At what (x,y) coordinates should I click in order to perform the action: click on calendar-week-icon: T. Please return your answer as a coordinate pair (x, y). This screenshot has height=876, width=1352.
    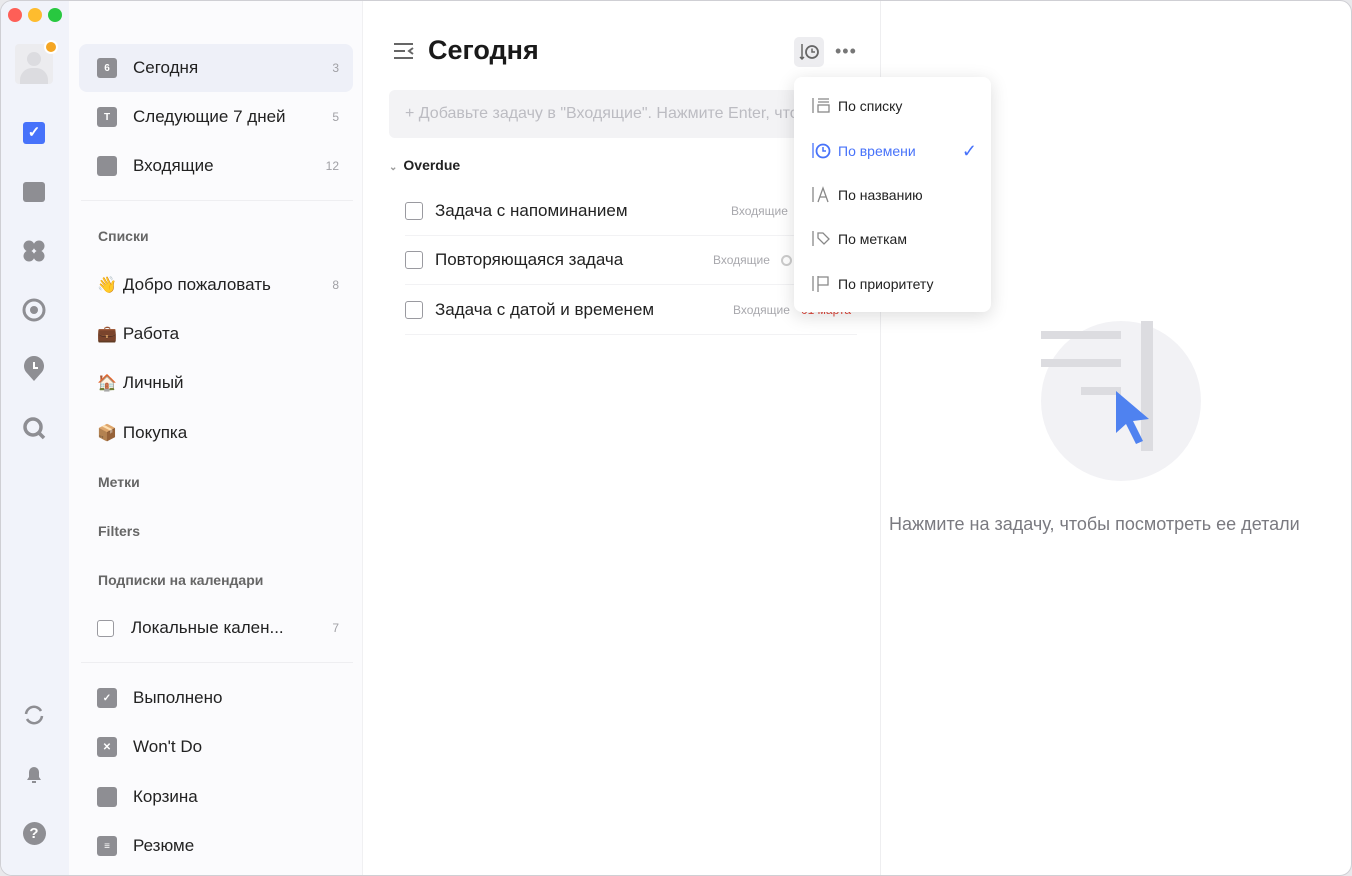
    Looking at the image, I should click on (107, 117).